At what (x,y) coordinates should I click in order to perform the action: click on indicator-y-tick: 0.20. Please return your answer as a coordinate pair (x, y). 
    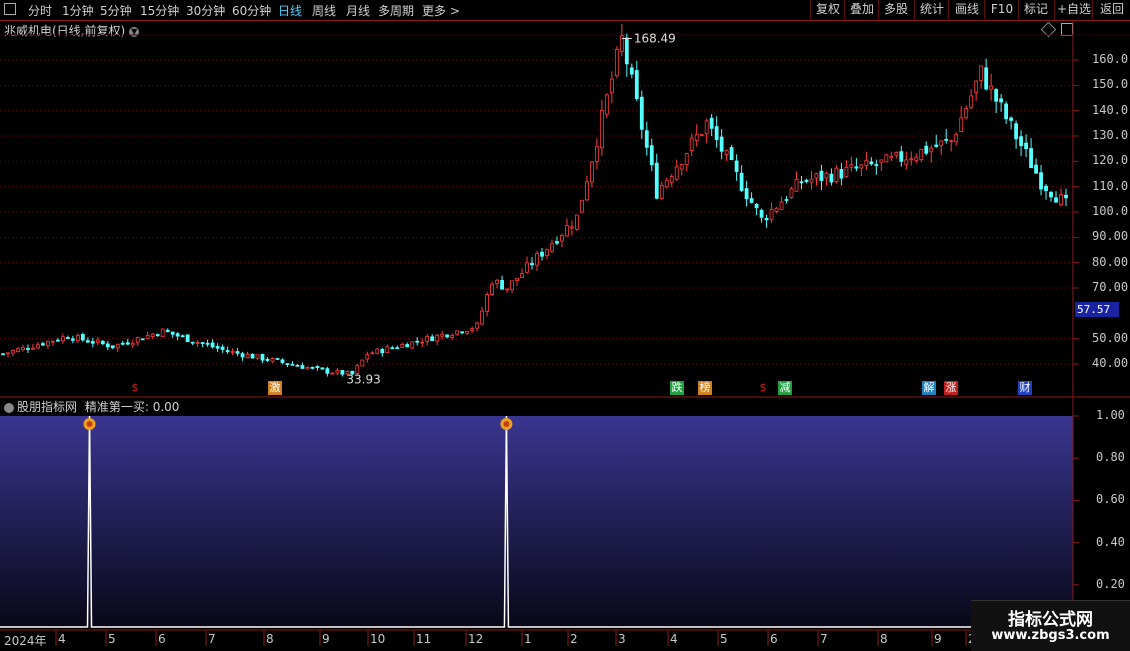
    Looking at the image, I should click on (1110, 583).